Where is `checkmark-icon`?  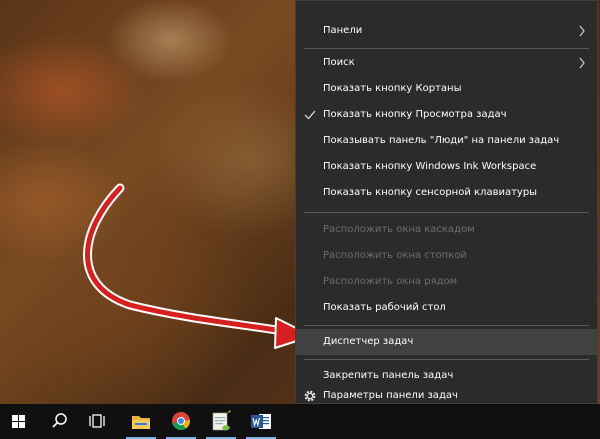
checkmark-icon is located at coordinates (310, 115).